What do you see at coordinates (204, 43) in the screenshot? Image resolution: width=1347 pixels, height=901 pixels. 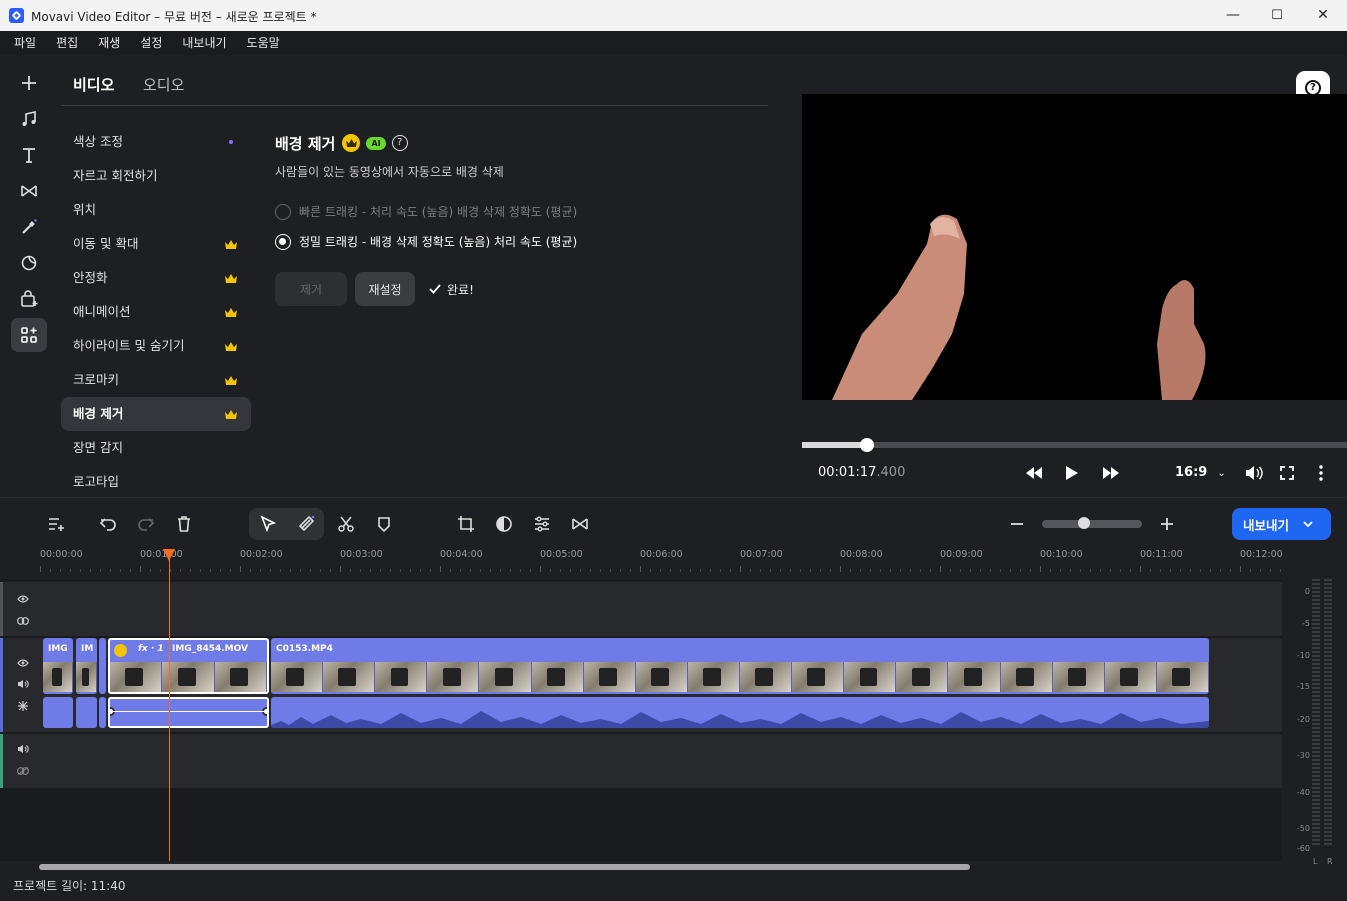 I see `menu-export: 내보내기` at bounding box center [204, 43].